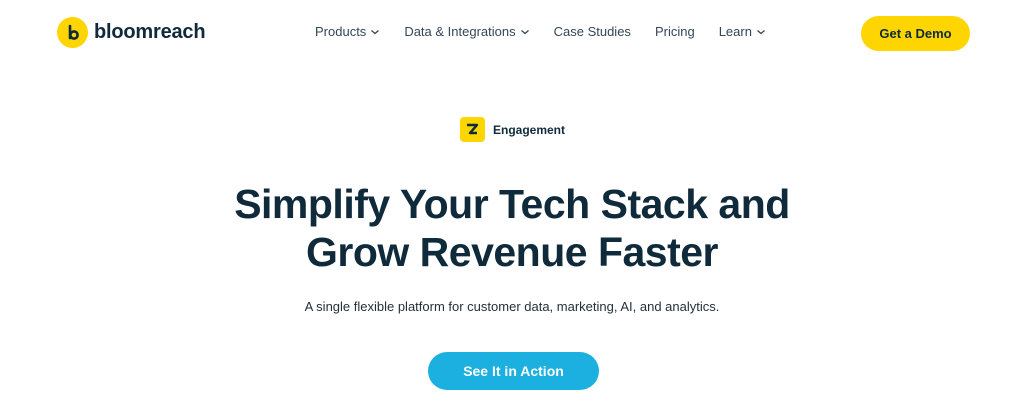 Image resolution: width=1024 pixels, height=418 pixels. I want to click on nav-item-label: Learn, so click(735, 31).